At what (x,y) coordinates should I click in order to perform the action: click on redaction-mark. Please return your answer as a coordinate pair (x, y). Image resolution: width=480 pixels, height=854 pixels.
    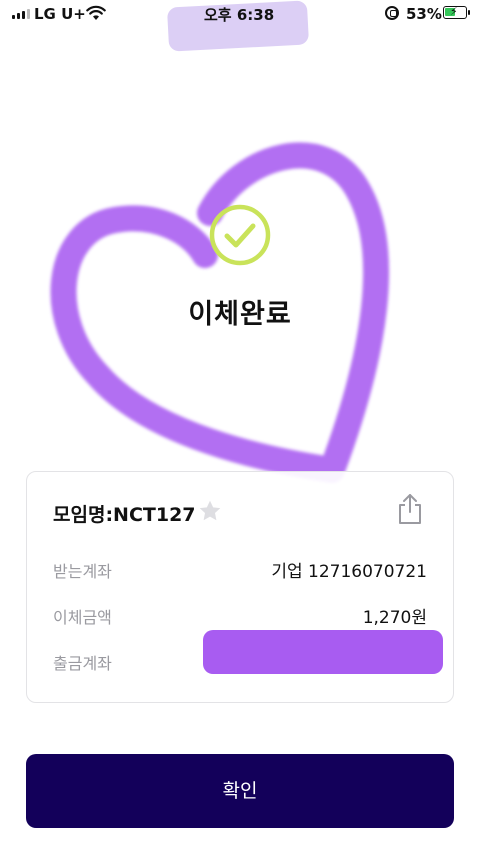
    Looking at the image, I should click on (323, 652).